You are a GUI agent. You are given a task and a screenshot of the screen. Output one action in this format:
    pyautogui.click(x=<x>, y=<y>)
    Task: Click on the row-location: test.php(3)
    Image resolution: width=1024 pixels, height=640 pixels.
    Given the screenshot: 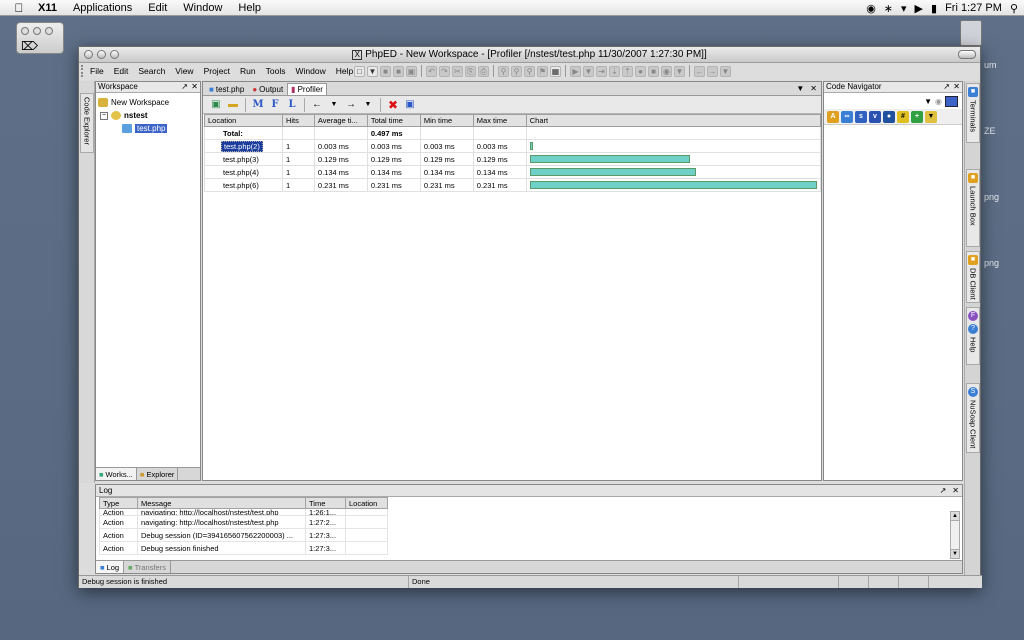 What is the action you would take?
    pyautogui.click(x=243, y=159)
    